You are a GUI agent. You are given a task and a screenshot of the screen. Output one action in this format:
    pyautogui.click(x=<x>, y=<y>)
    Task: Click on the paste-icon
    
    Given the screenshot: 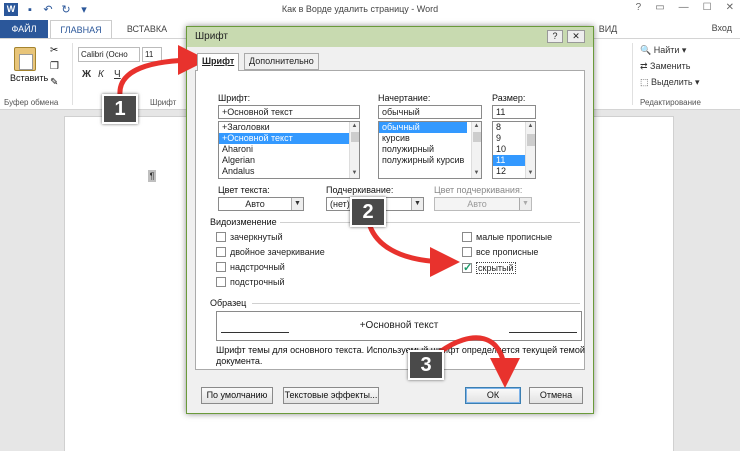 What is the action you would take?
    pyautogui.click(x=25, y=59)
    